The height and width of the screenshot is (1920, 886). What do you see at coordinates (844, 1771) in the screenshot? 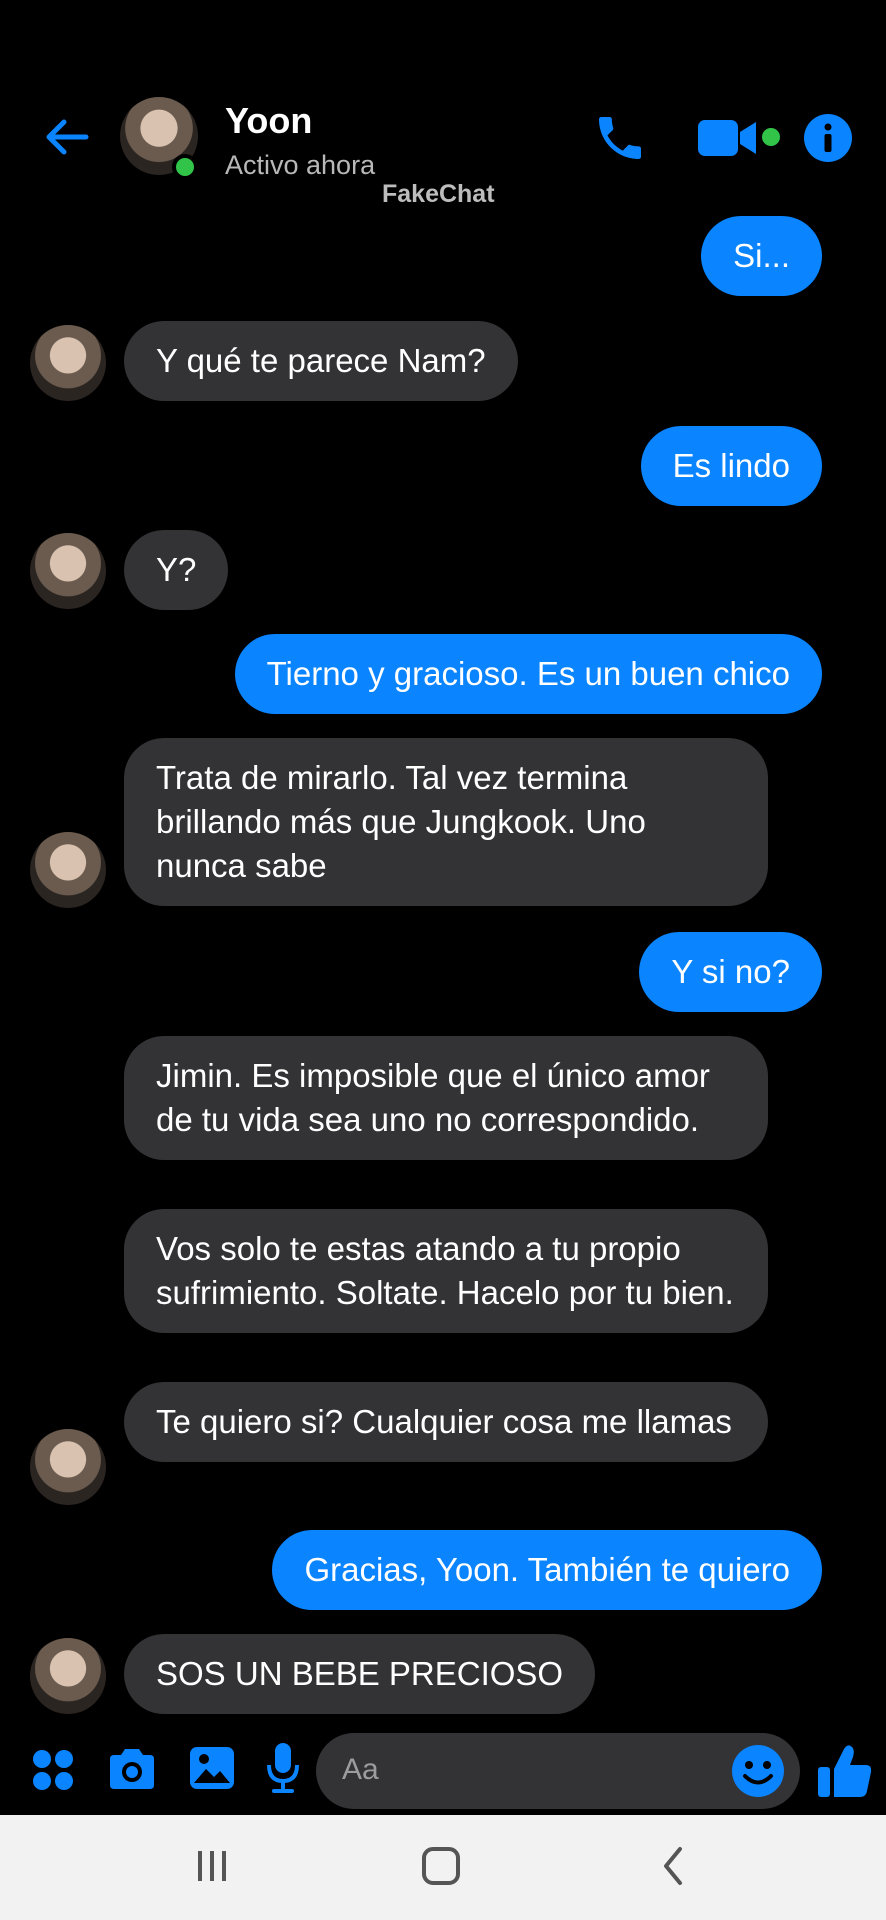
I see `like-icon` at bounding box center [844, 1771].